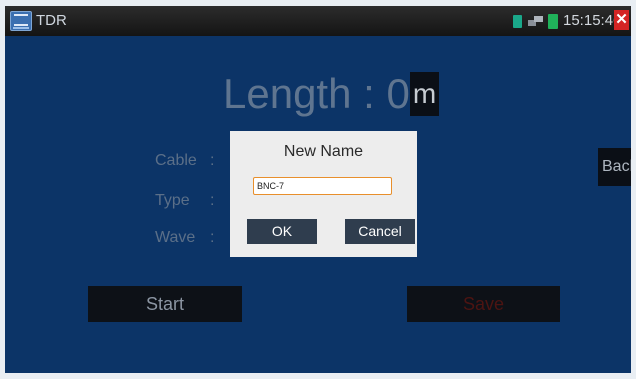  What do you see at coordinates (21, 21) in the screenshot?
I see `app-icon` at bounding box center [21, 21].